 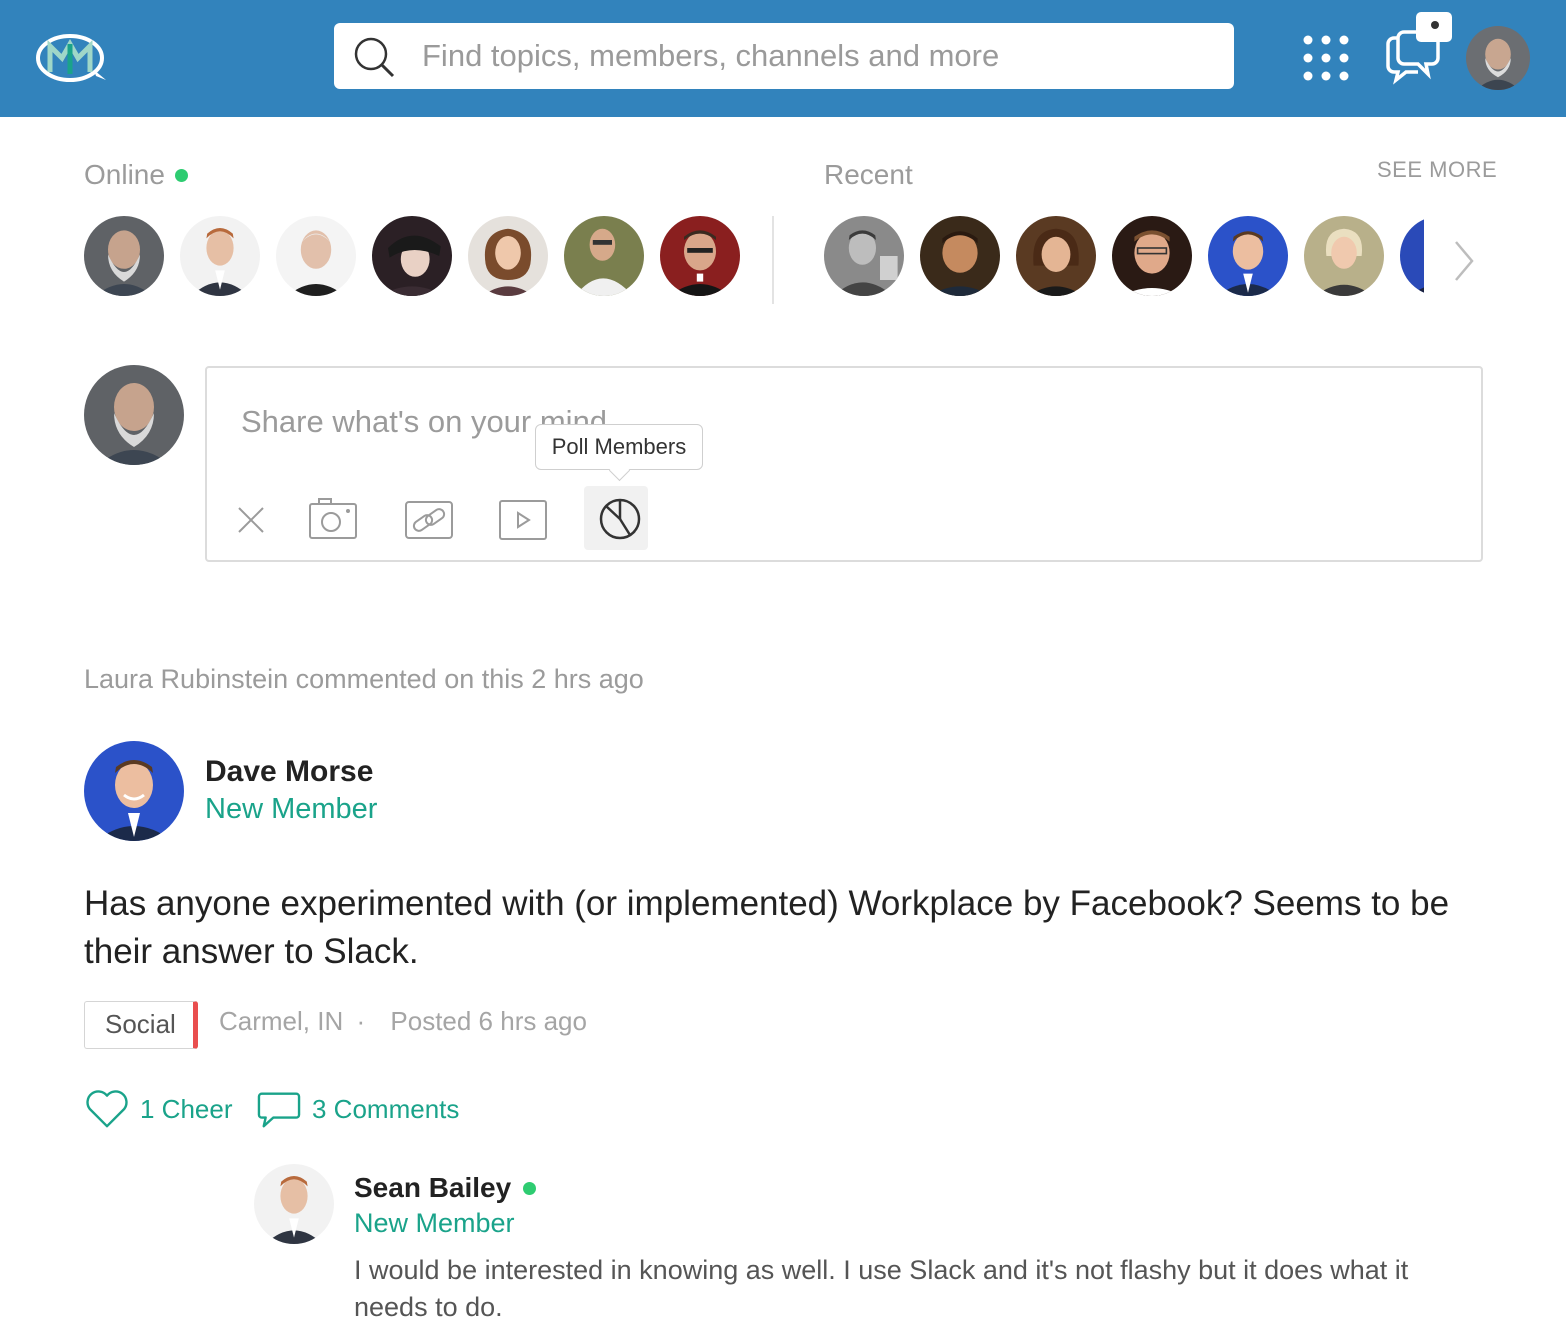 I want to click on apps-grid-button, so click(x=1326, y=58).